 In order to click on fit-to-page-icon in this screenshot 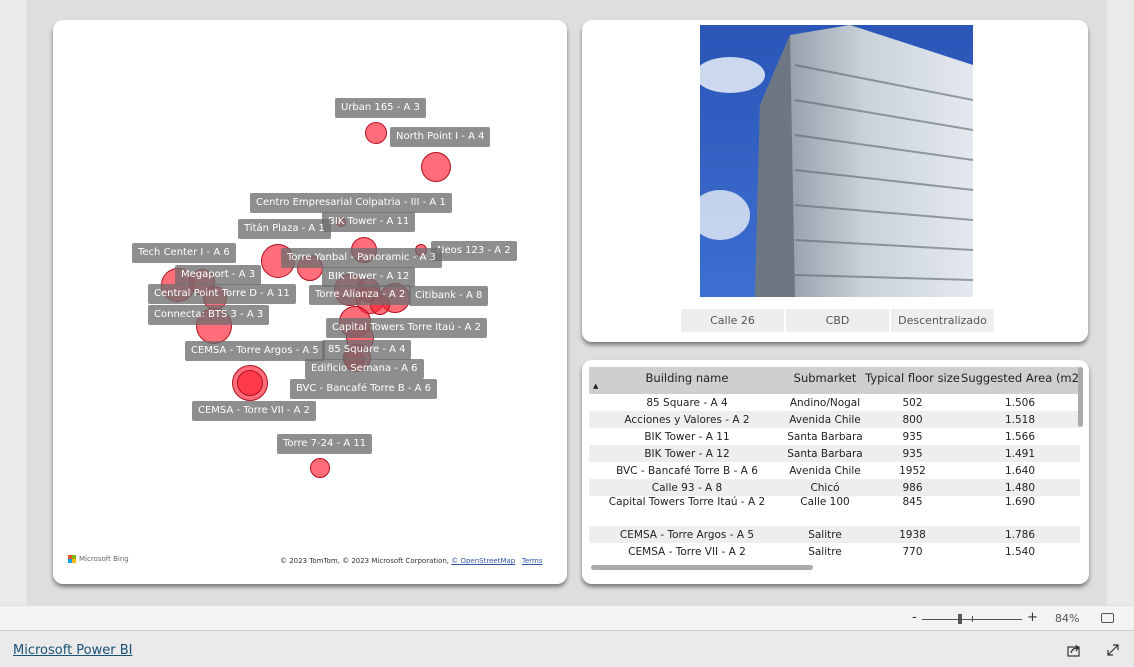, I will do `click(1107, 618)`.